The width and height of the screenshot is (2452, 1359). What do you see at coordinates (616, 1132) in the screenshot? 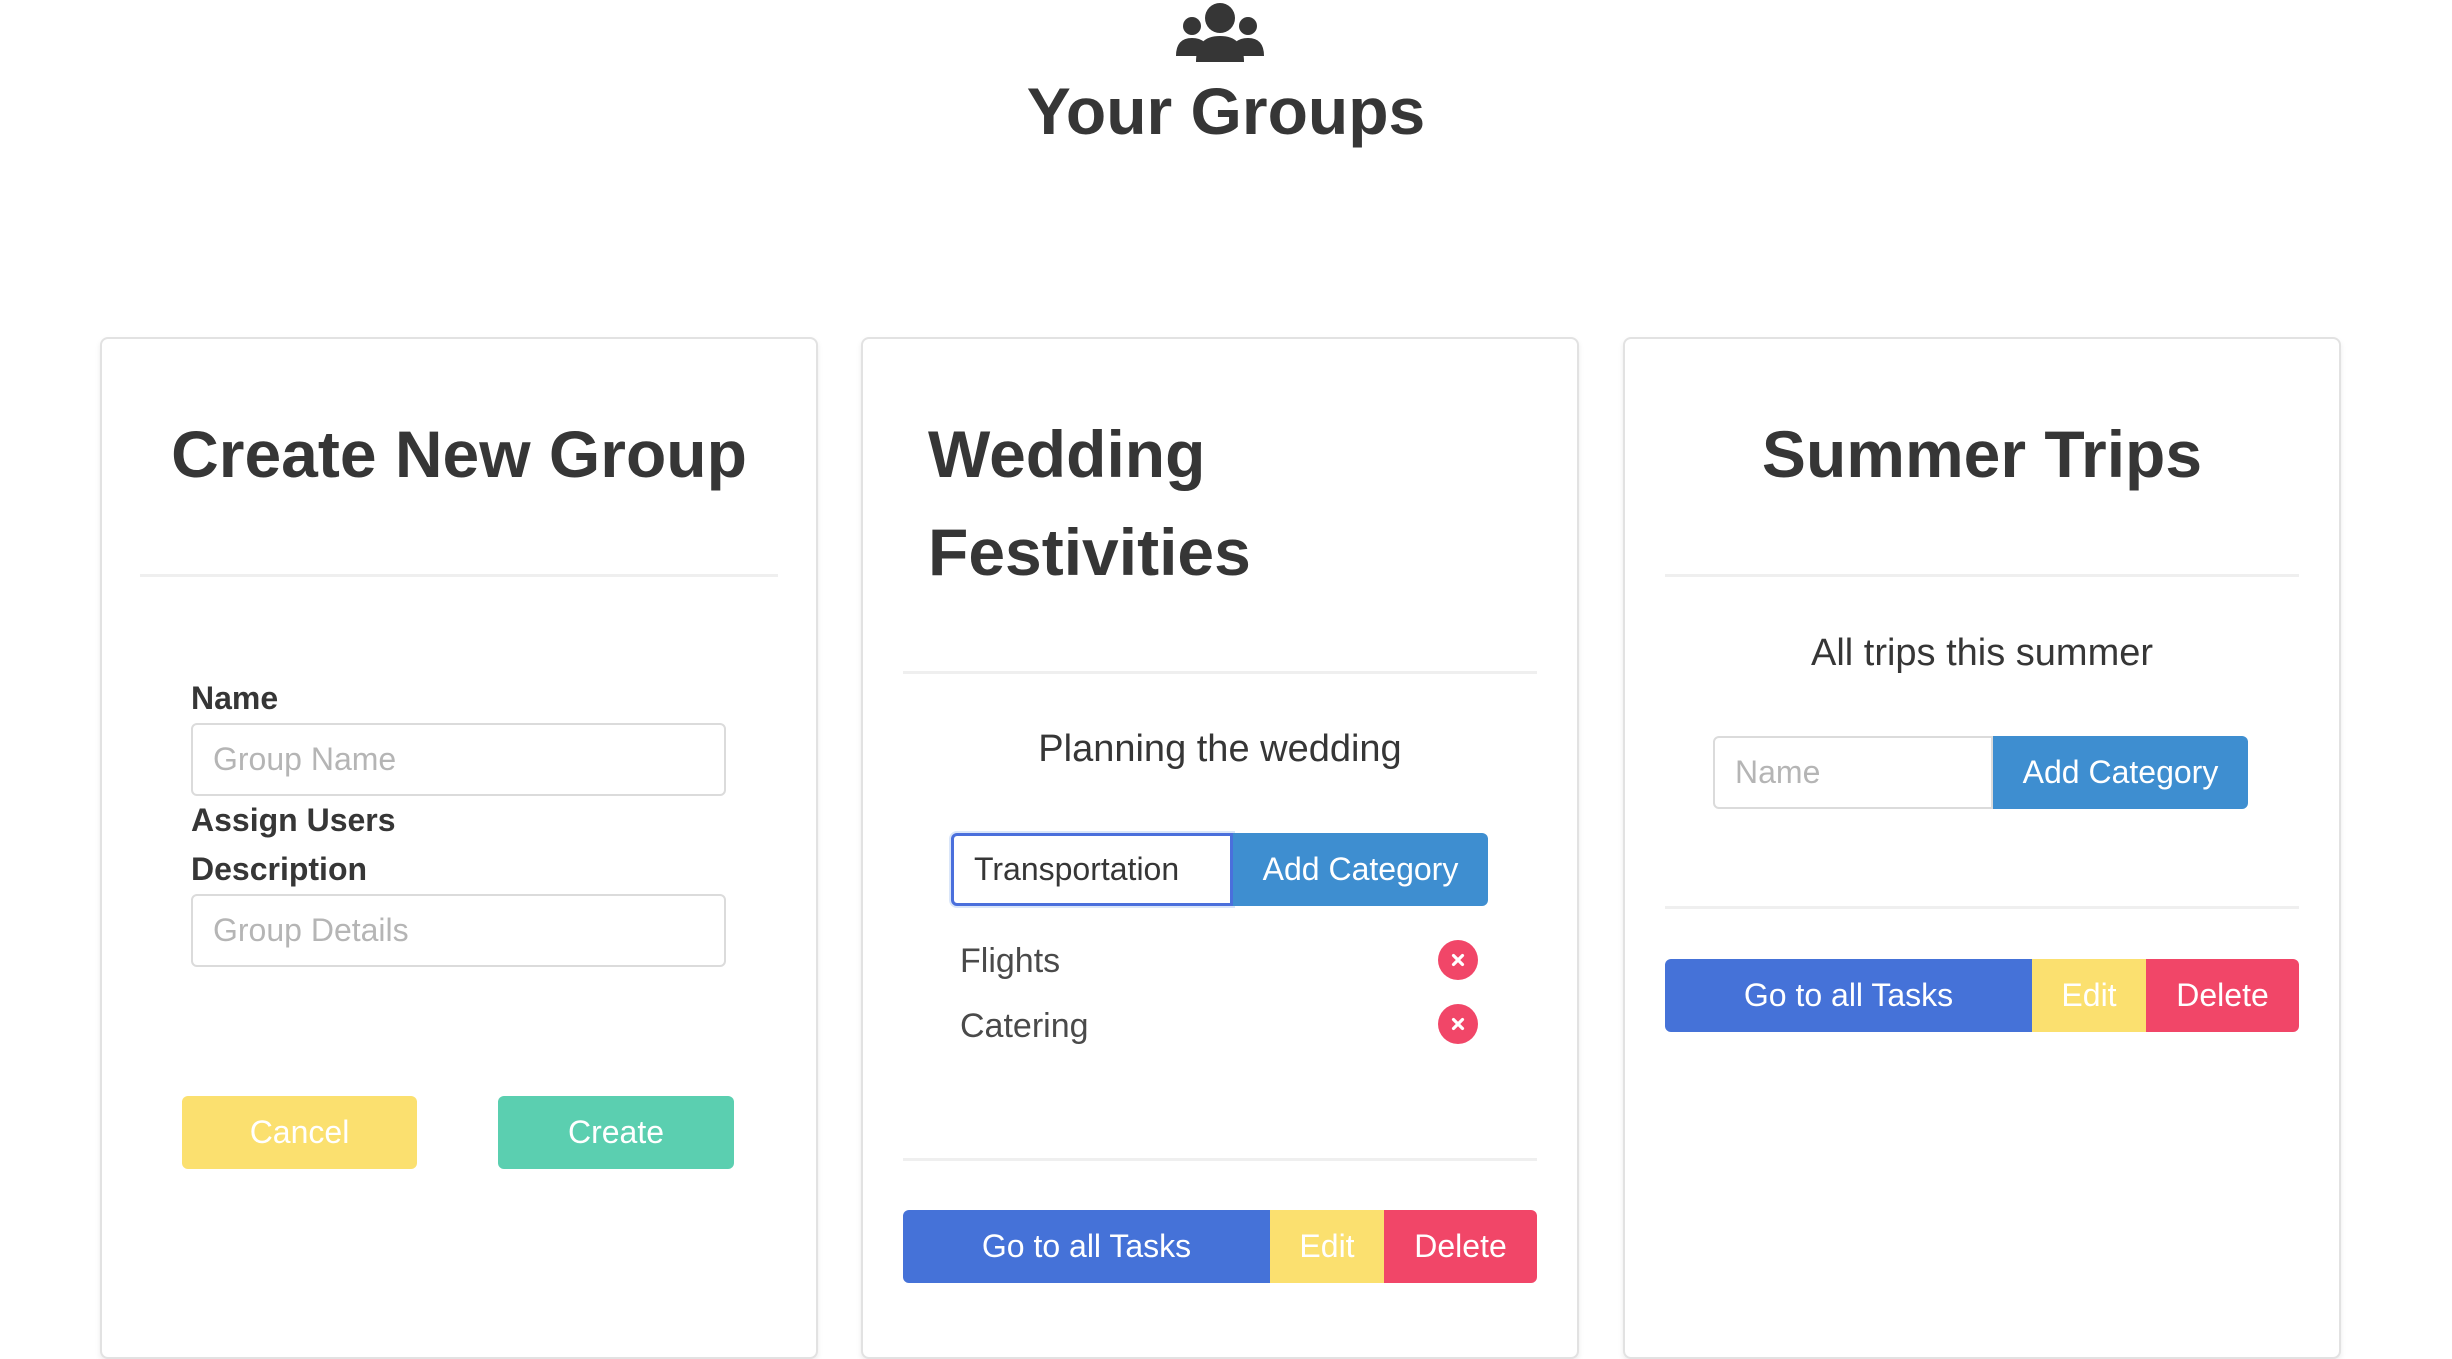
I see `create-button: Create` at bounding box center [616, 1132].